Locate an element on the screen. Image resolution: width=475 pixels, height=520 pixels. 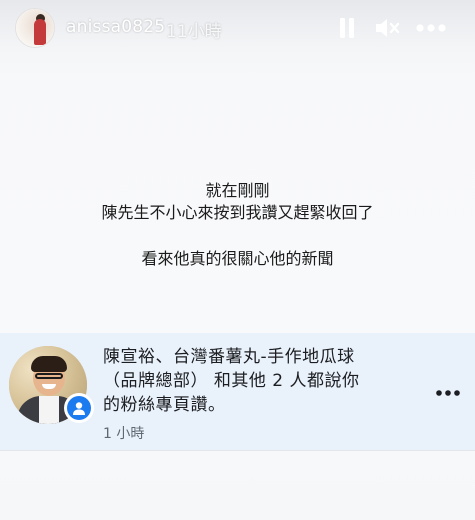
notification-line: 的粉絲專頁讚。 is located at coordinates (164, 405).